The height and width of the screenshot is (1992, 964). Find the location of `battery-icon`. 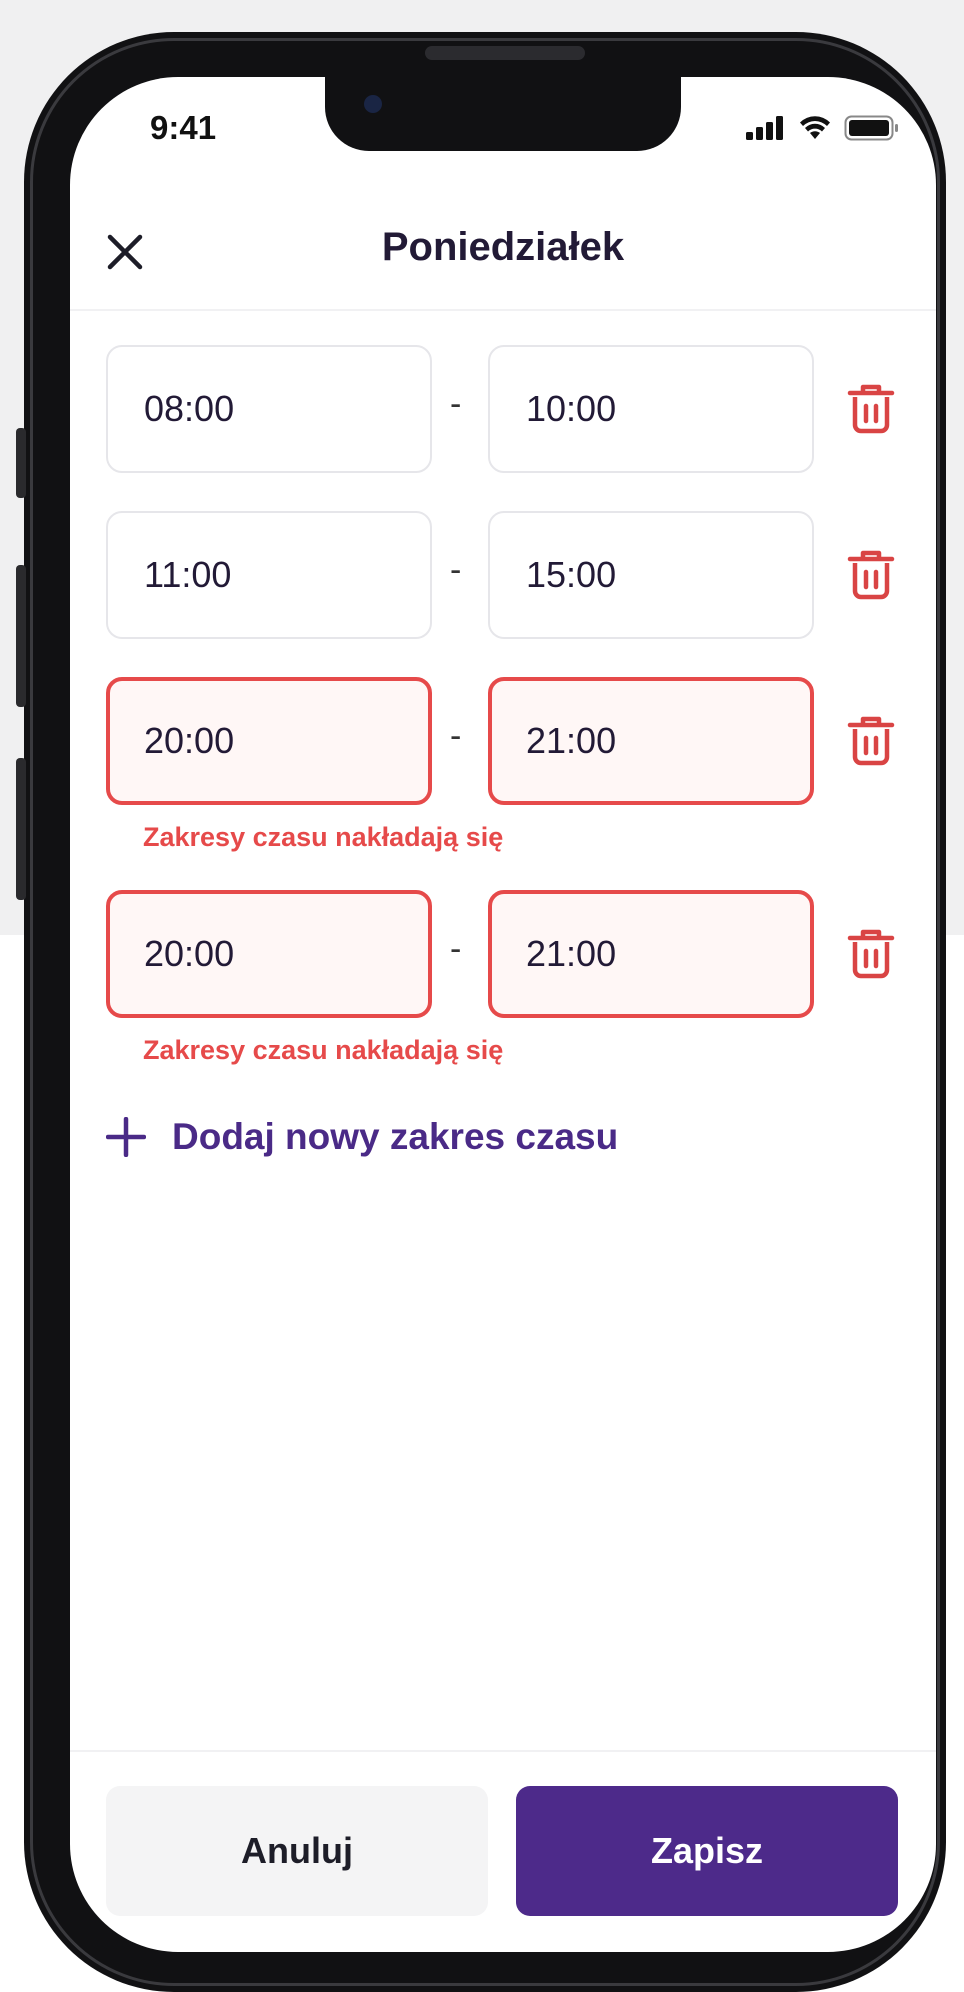

battery-icon is located at coordinates (871, 128).